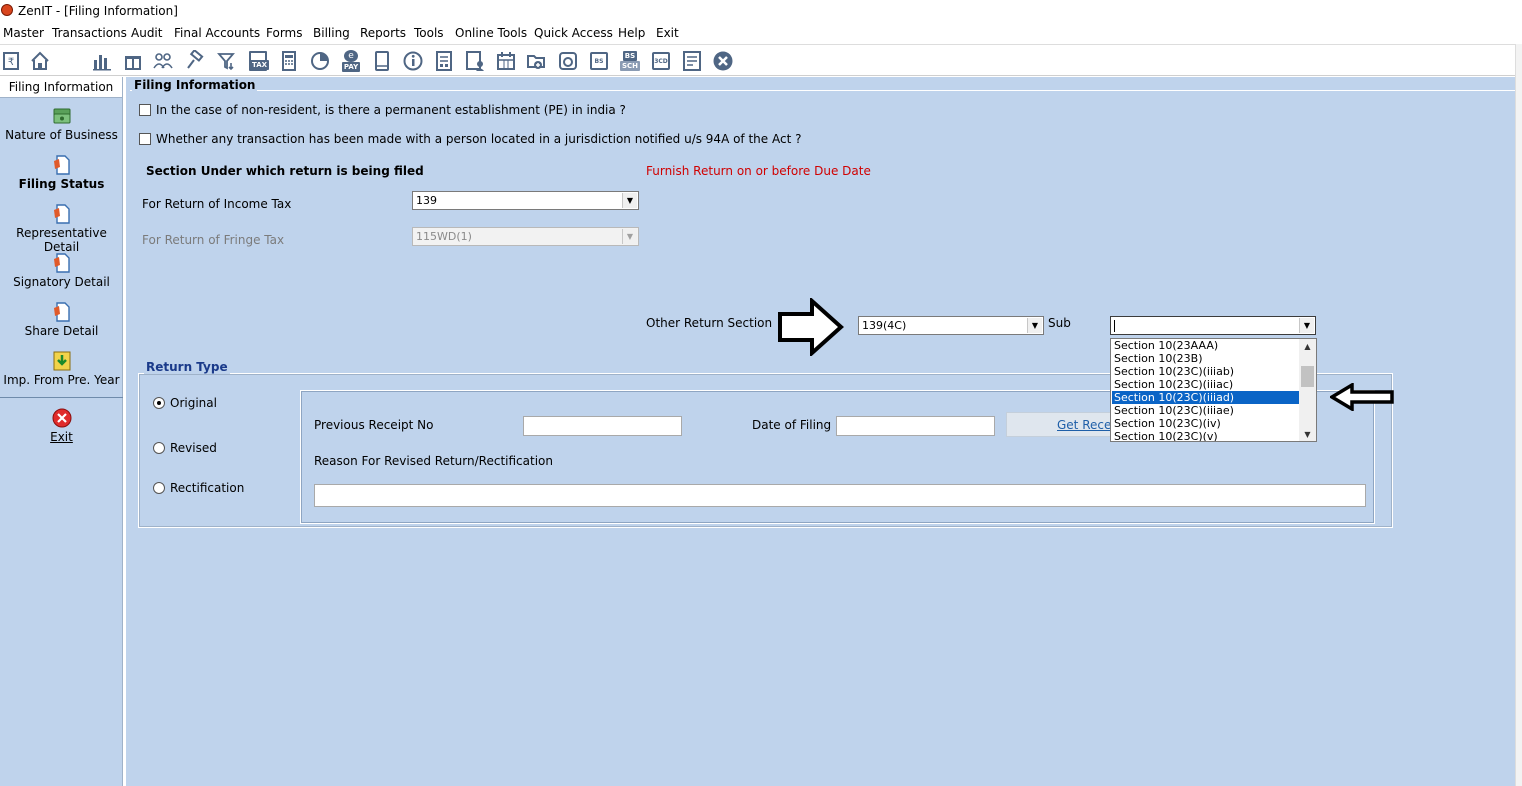 The width and height of the screenshot is (1522, 786). Describe the element at coordinates (217, 204) in the screenshot. I see `income-tax-label: For Return of Income Tax` at that location.